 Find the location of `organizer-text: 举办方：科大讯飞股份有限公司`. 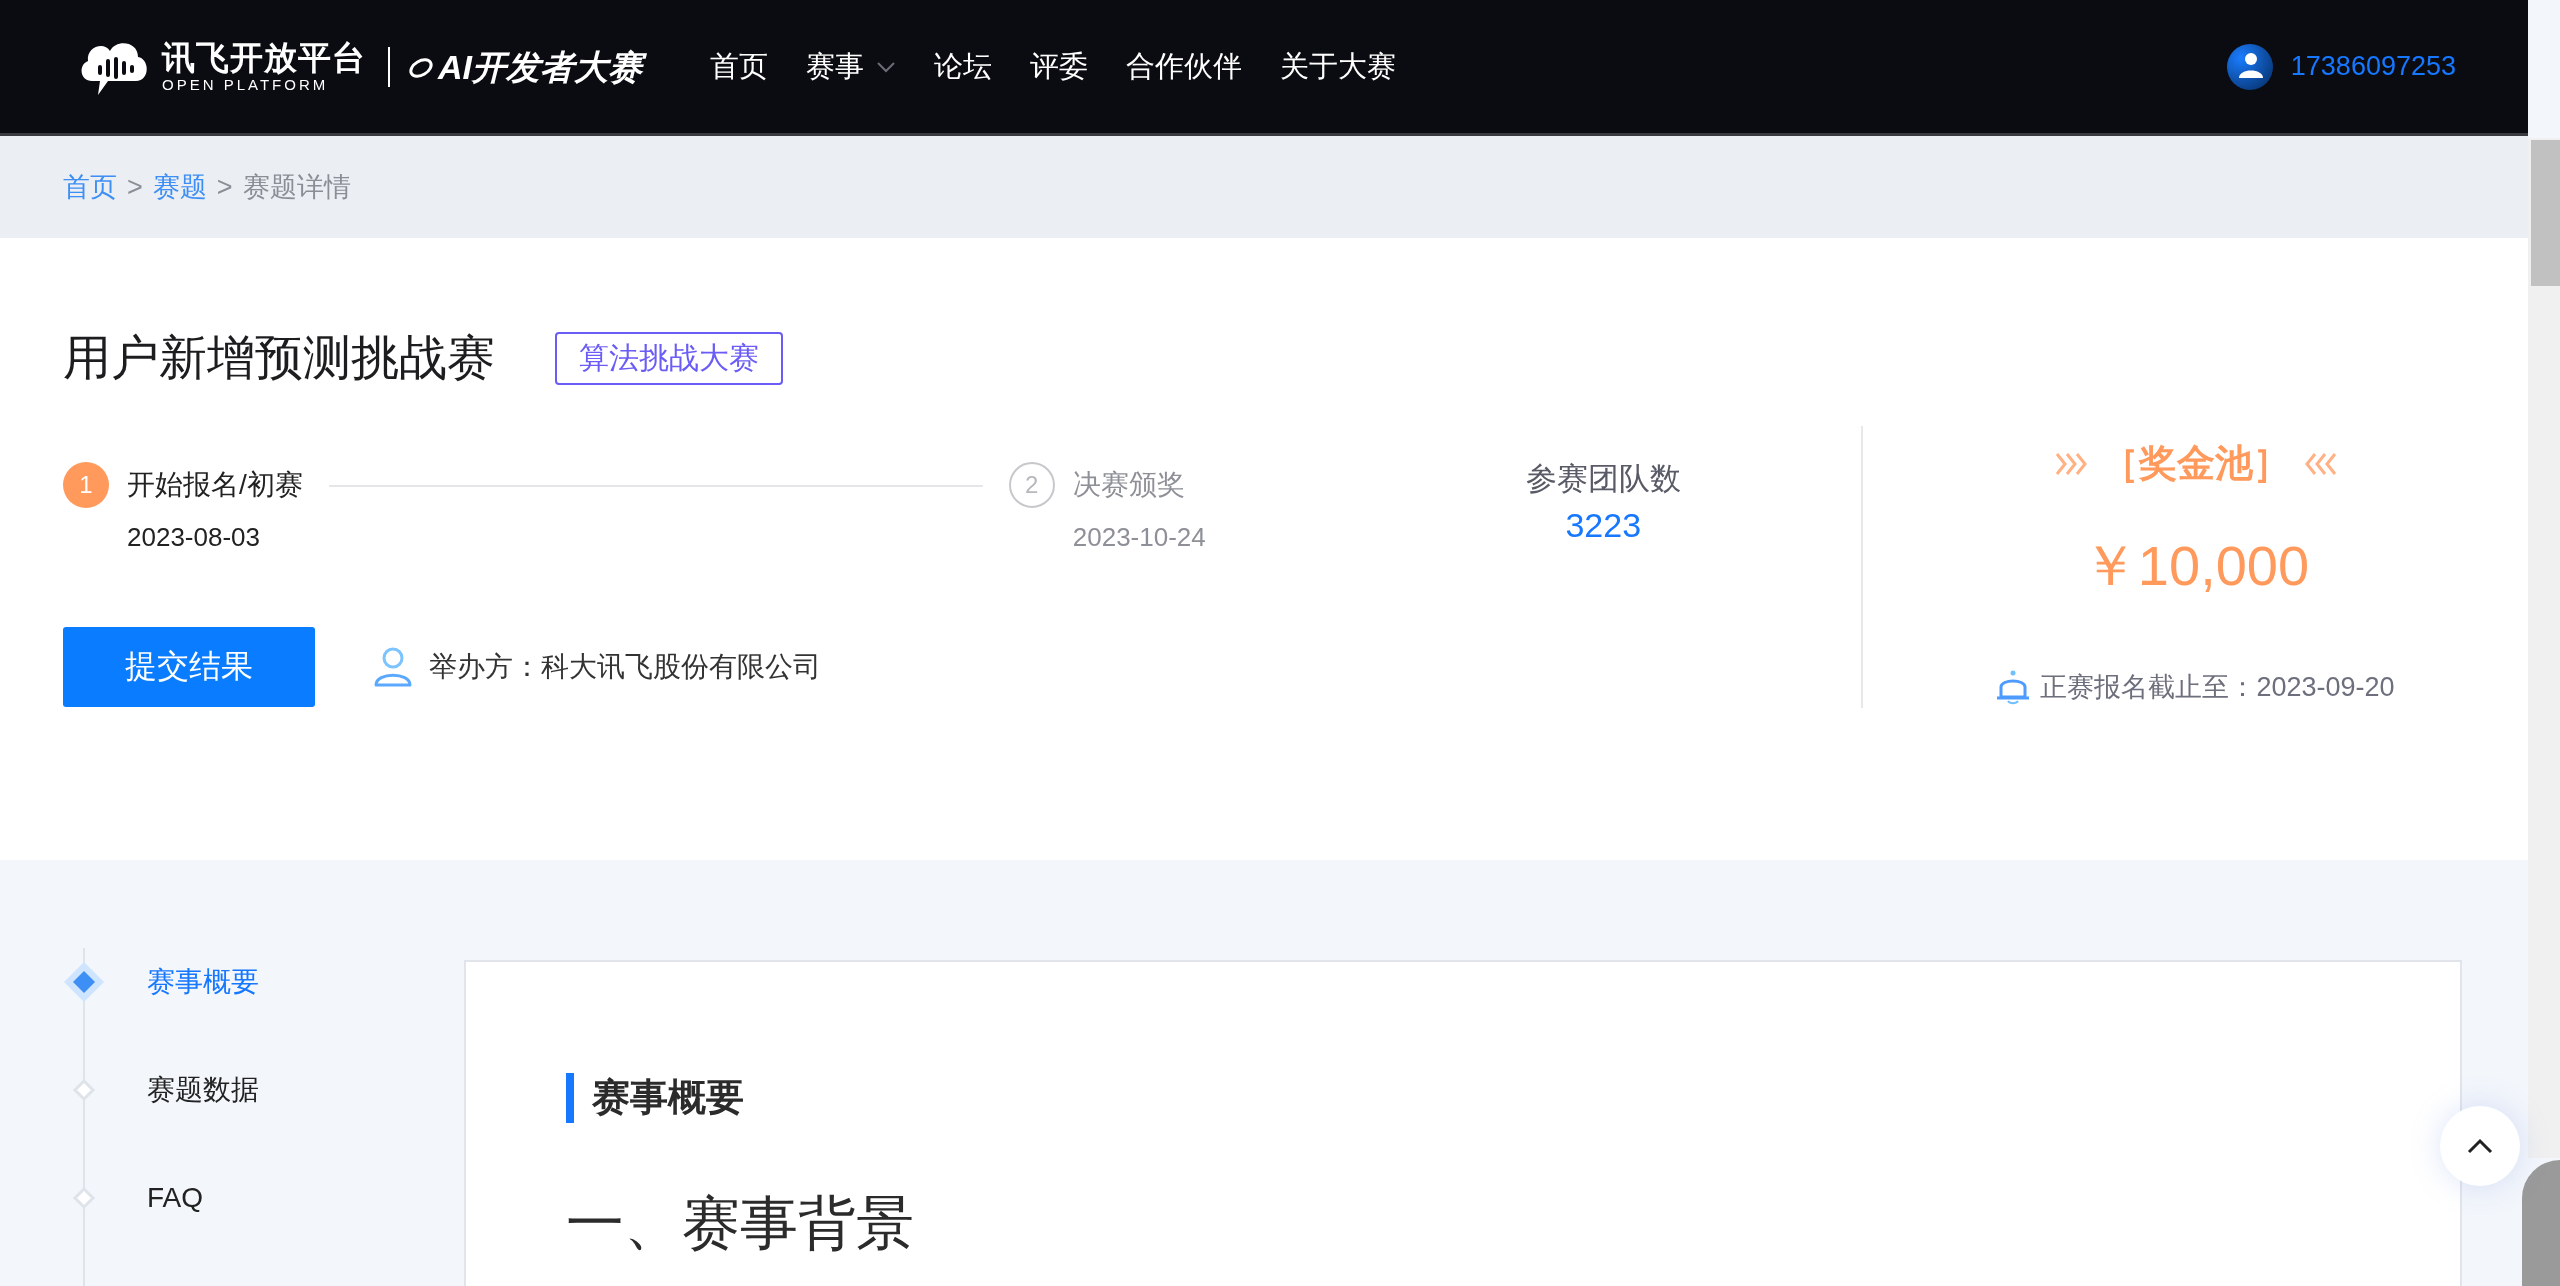

organizer-text: 举办方：科大讯飞股份有限公司 is located at coordinates (625, 667).